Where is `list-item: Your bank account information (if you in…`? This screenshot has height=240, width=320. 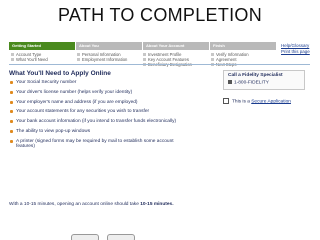
list-item: Your bank account information (if you in… is located at coordinates (96, 122).